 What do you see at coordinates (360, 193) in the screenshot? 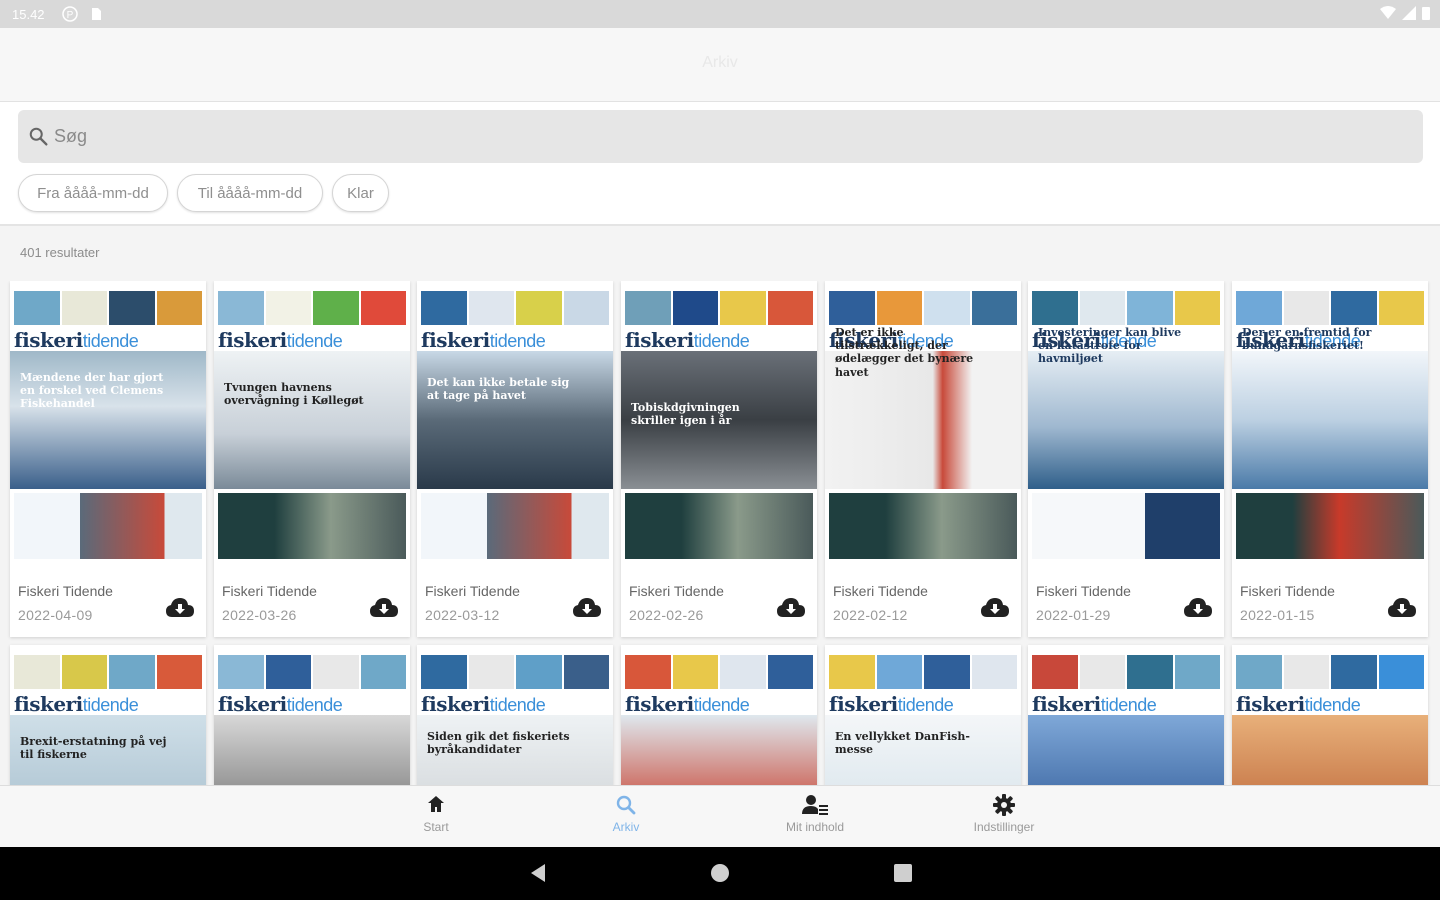
I see `clear-chip: Klar` at bounding box center [360, 193].